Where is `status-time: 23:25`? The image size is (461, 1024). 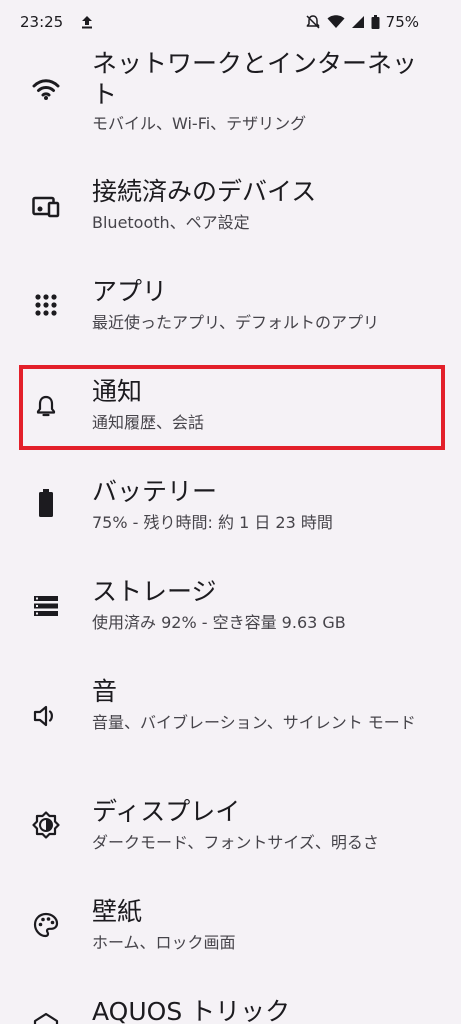 status-time: 23:25 is located at coordinates (42, 22).